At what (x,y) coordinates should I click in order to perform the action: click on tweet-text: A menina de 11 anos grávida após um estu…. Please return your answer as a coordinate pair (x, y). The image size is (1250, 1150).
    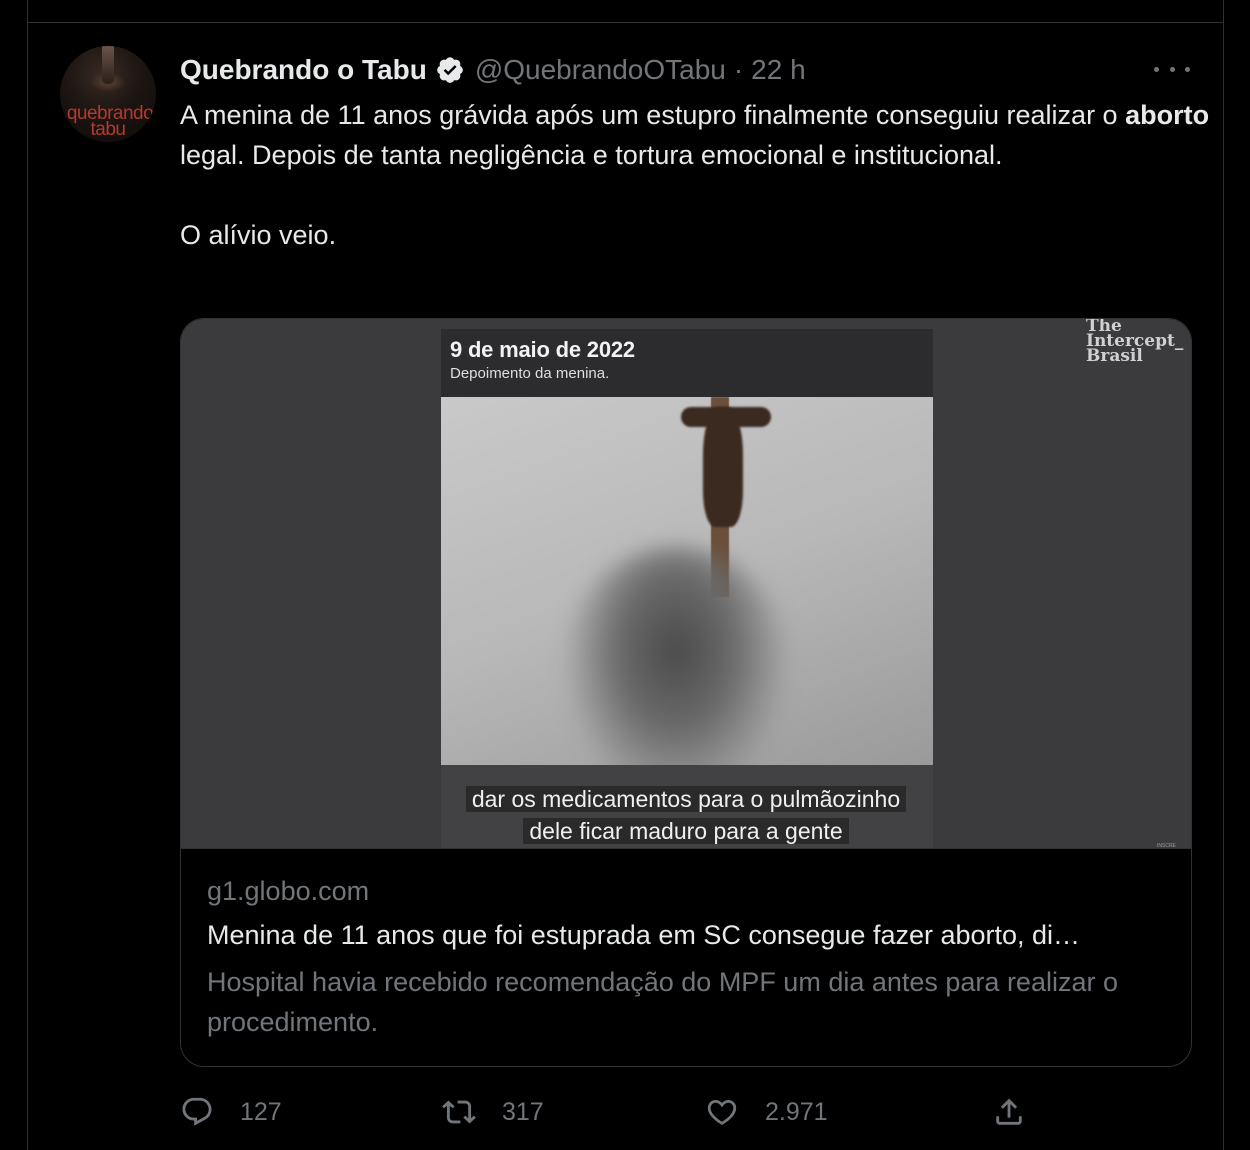
    Looking at the image, I should click on (695, 175).